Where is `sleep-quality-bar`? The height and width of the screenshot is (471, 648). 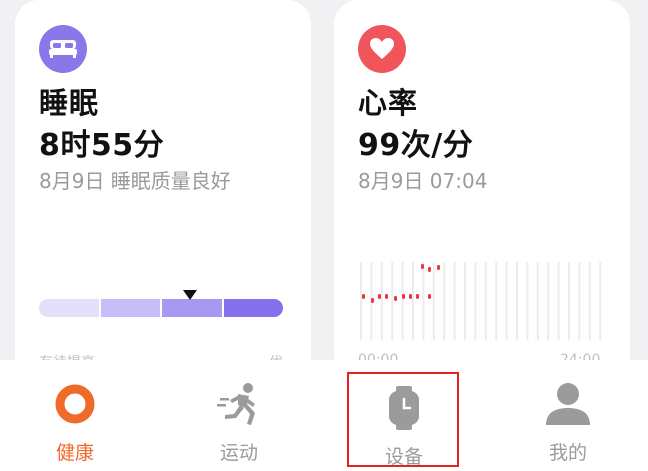 sleep-quality-bar is located at coordinates (161, 308).